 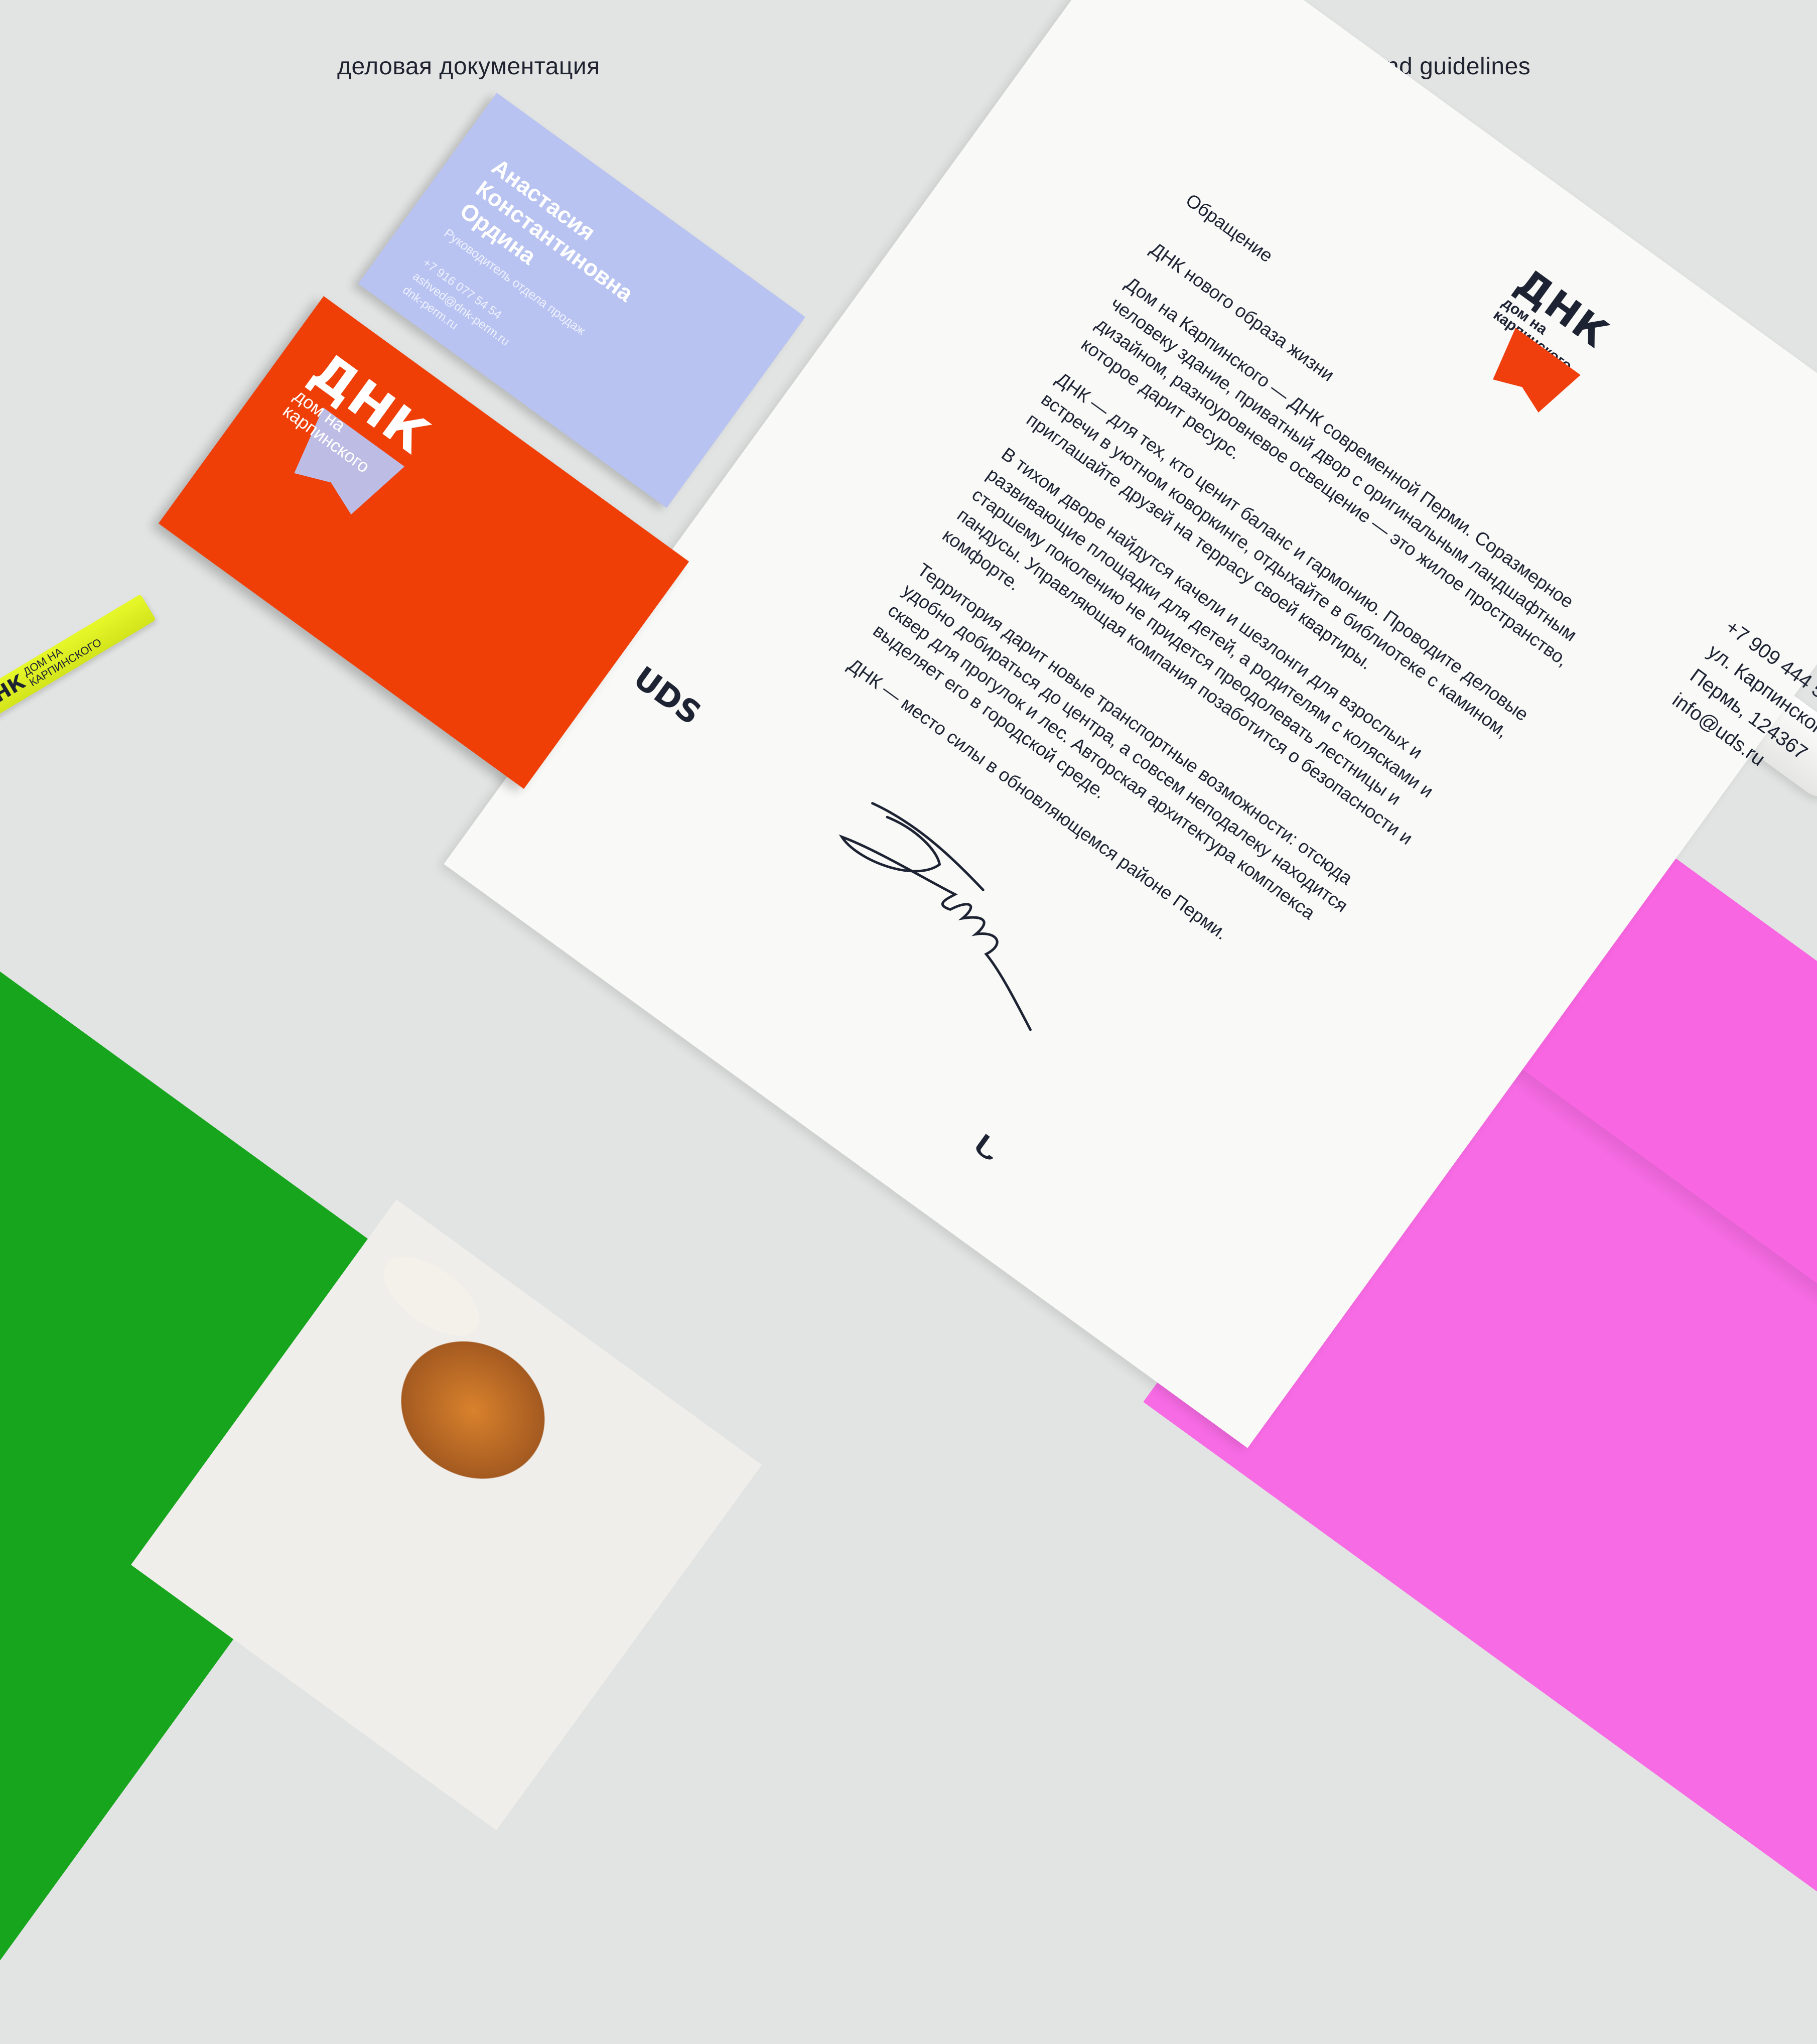 I want to click on branded-pencil: ДНК ДОМ НА КАРПИНСКОГО, so click(x=78, y=661).